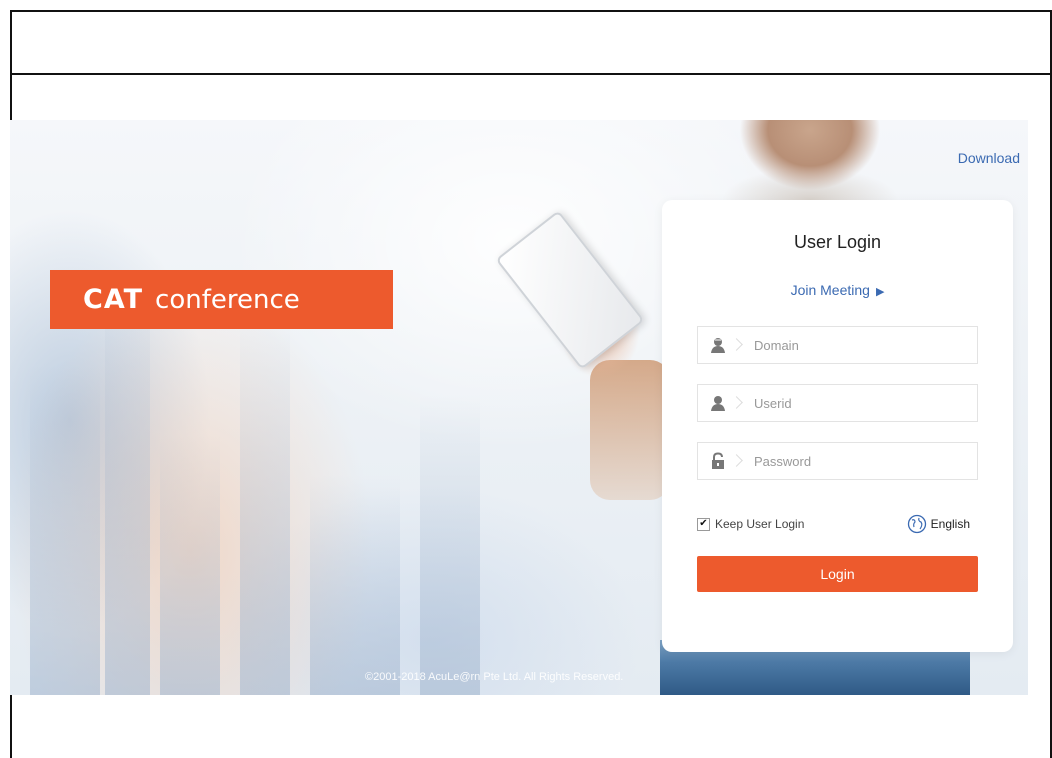 This screenshot has width=1052, height=758. What do you see at coordinates (857, 345) in the screenshot?
I see `domain-input` at bounding box center [857, 345].